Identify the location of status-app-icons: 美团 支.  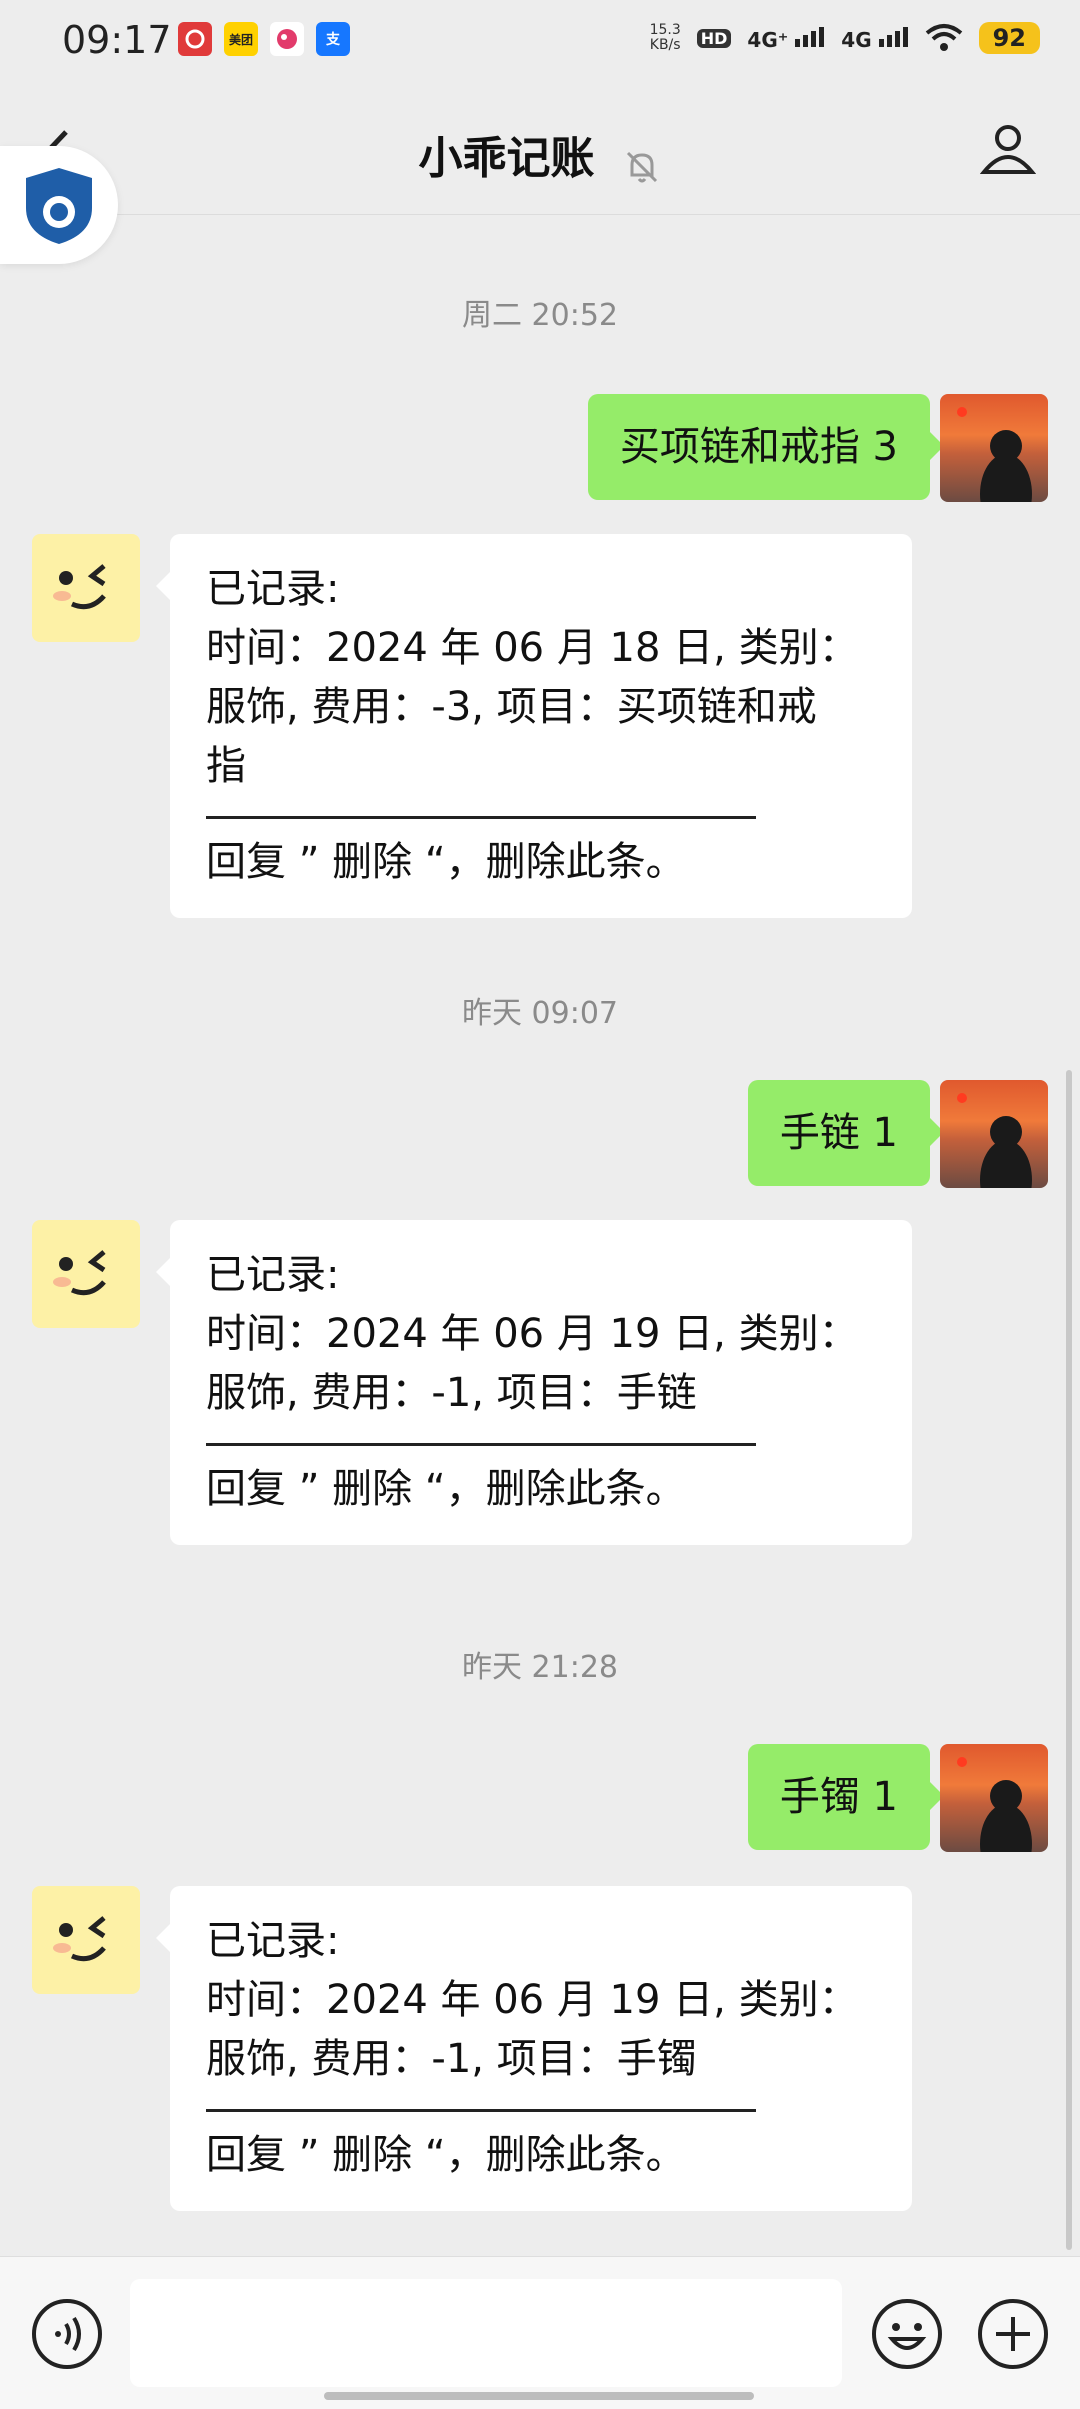
(264, 39).